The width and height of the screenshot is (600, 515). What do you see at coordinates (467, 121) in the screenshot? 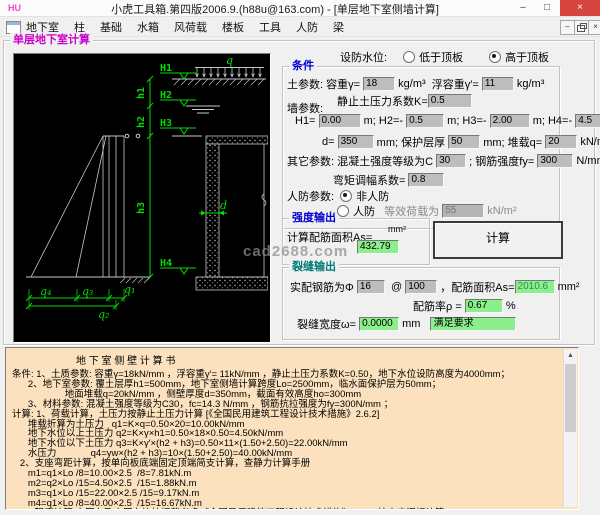
I see `h3-label: m; H3=-` at bounding box center [467, 121].